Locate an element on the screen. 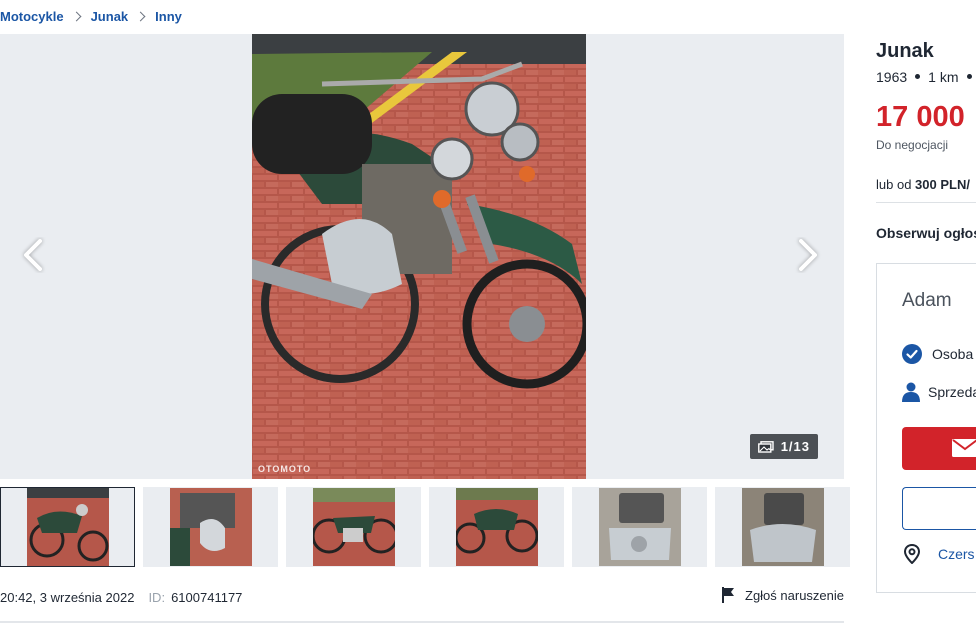  seller-location: Czers is located at coordinates (939, 554).